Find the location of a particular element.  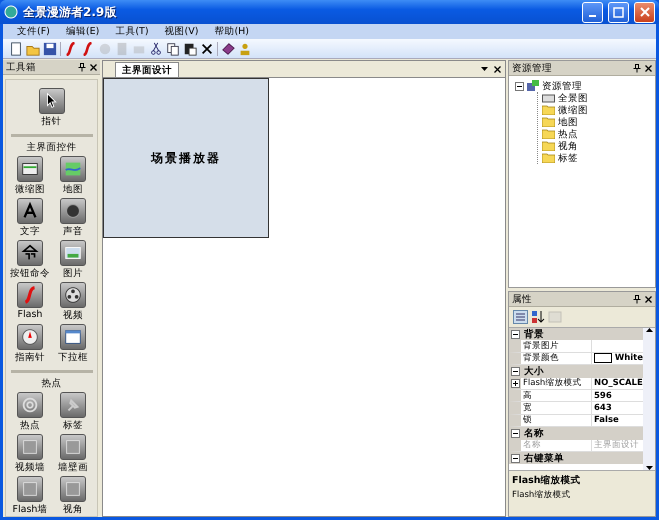

menu-item: 帮助(H) is located at coordinates (232, 31).